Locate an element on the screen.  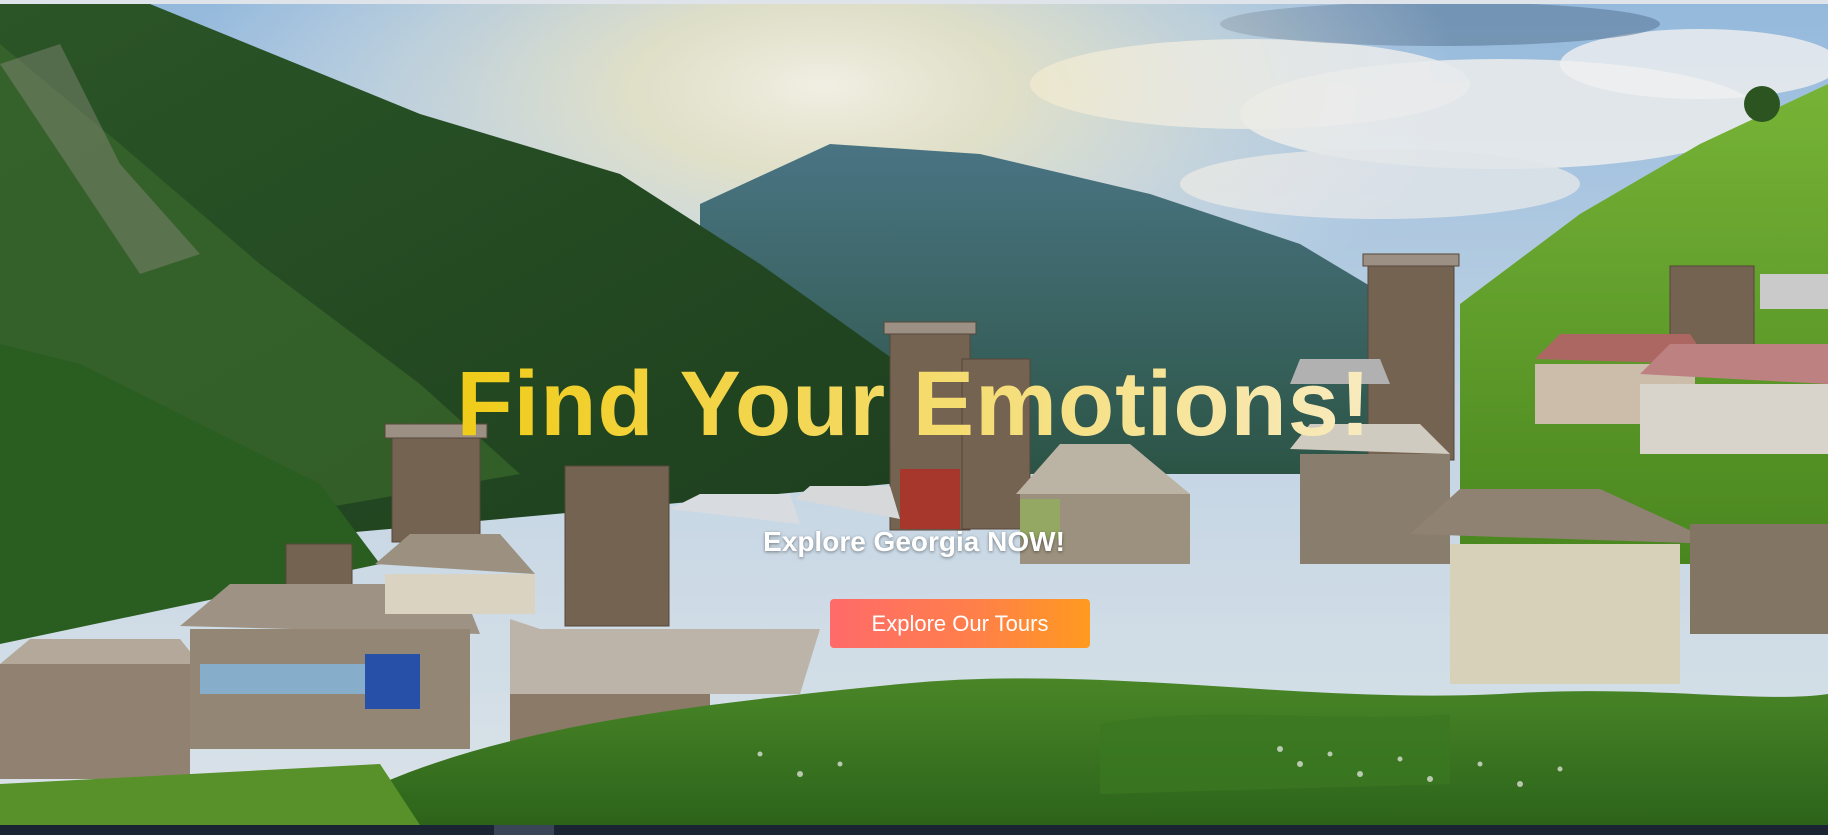
hero-subtitle: Explore Georgia NOW! is located at coordinates (914, 541).